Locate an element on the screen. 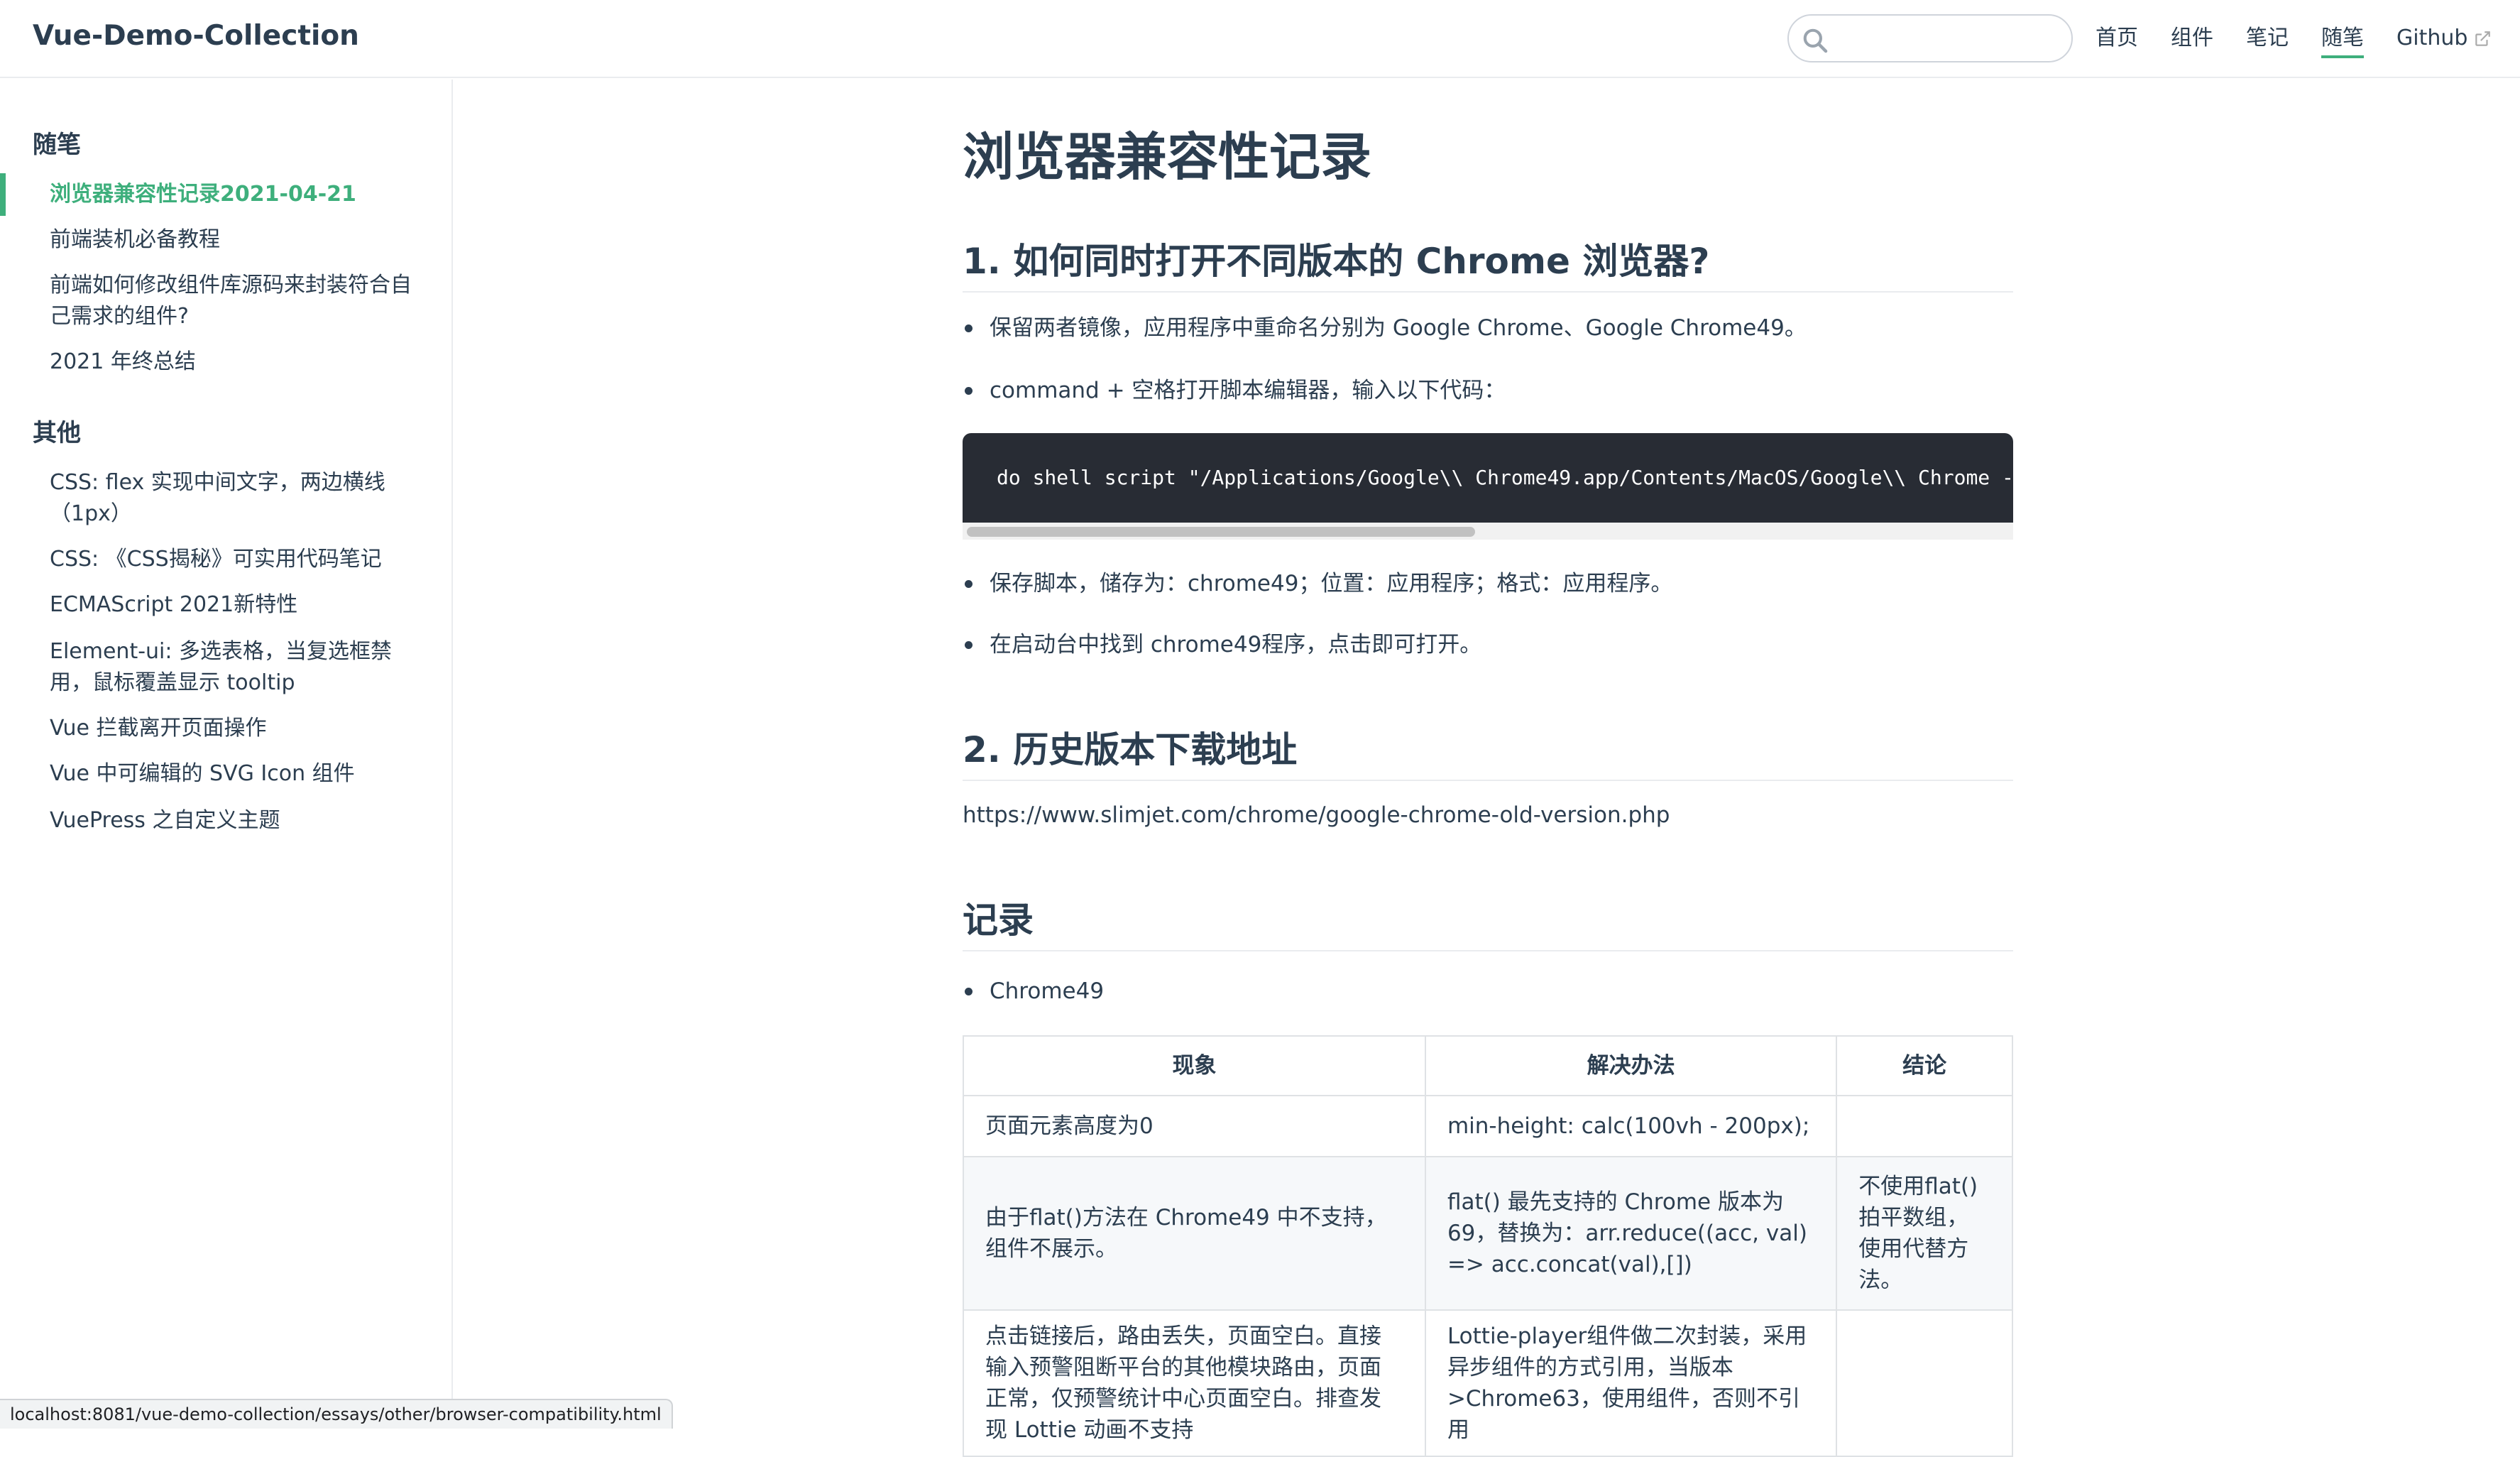 The image size is (2520, 1457). sidebar-item-browser-compat: 浏览器兼容性记录2021-04-21 is located at coordinates (238, 194).